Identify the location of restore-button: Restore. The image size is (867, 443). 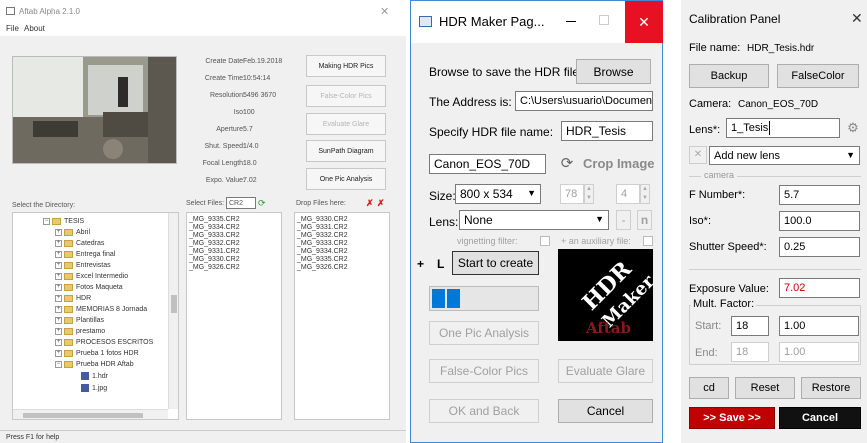
(831, 388).